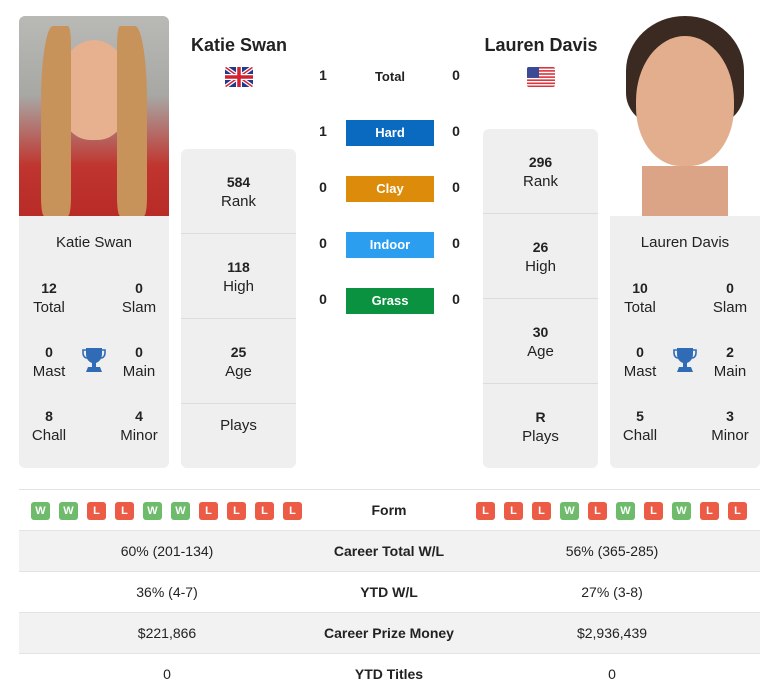 This screenshot has height=699, width=779. What do you see at coordinates (49, 416) in the screenshot?
I see `stat-value: 8` at bounding box center [49, 416].